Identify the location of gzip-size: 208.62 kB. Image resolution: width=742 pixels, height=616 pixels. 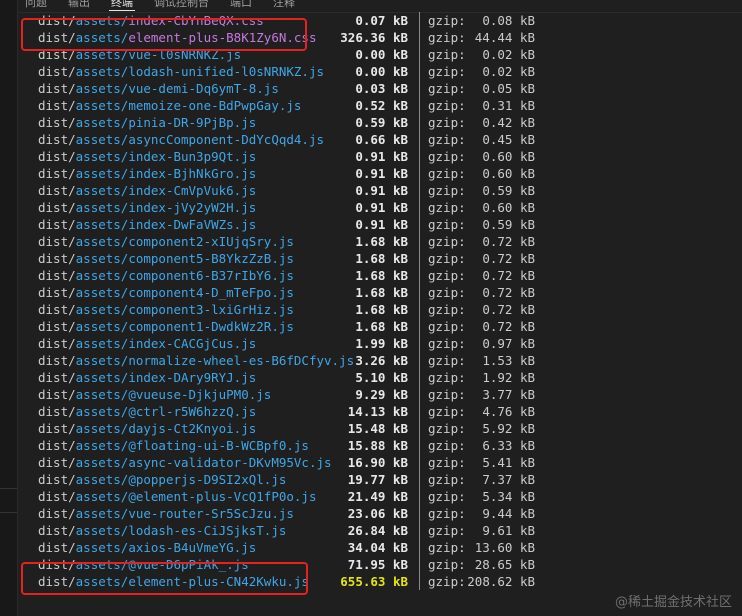
(501, 581).